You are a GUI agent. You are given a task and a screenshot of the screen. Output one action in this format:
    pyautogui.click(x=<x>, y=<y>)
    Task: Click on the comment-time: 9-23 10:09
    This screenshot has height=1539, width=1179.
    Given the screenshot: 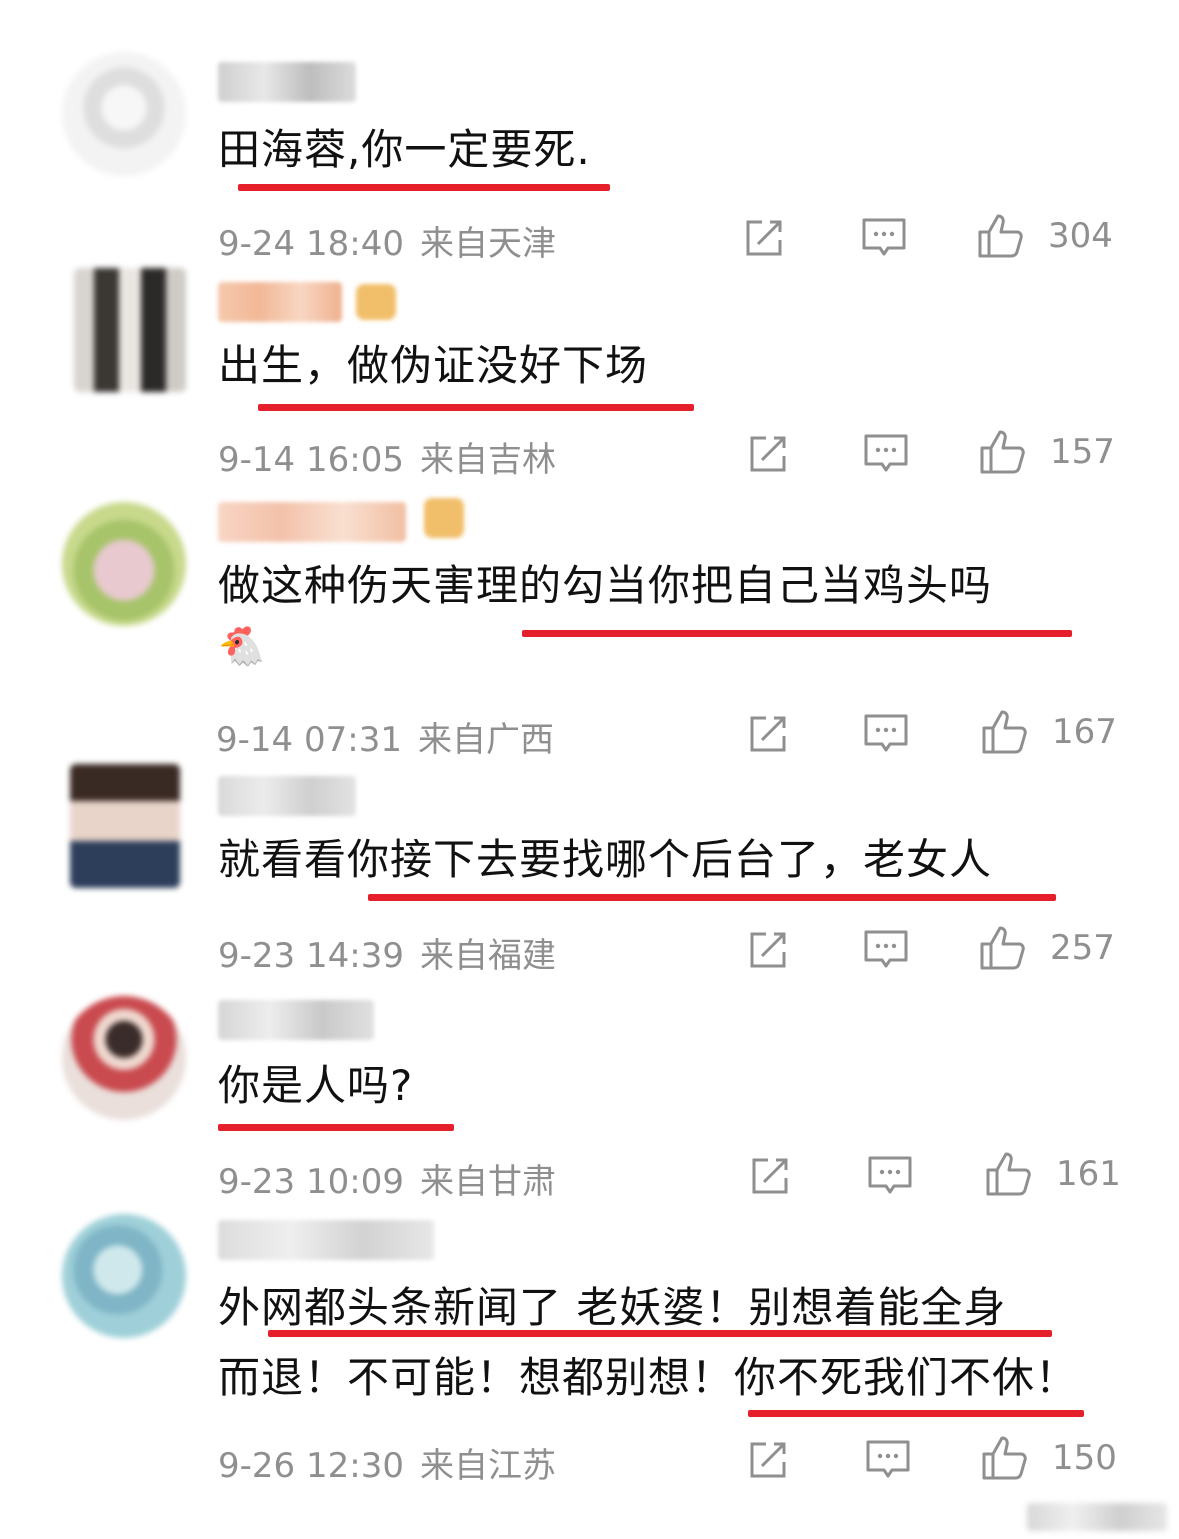 What is the action you would take?
    pyautogui.click(x=311, y=1182)
    